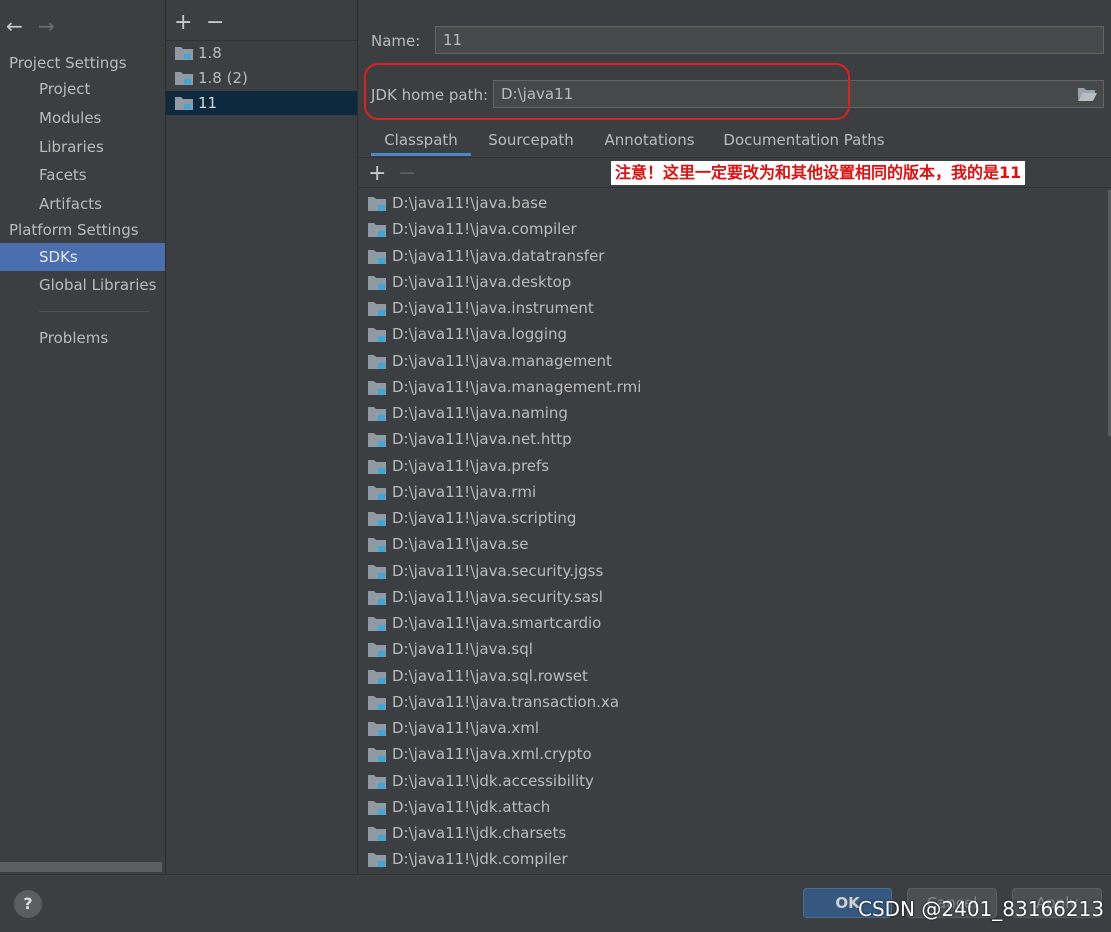 This screenshot has width=1111, height=932. What do you see at coordinates (470, 203) in the screenshot?
I see `classpath-row-label: D:\java11!\java.base` at bounding box center [470, 203].